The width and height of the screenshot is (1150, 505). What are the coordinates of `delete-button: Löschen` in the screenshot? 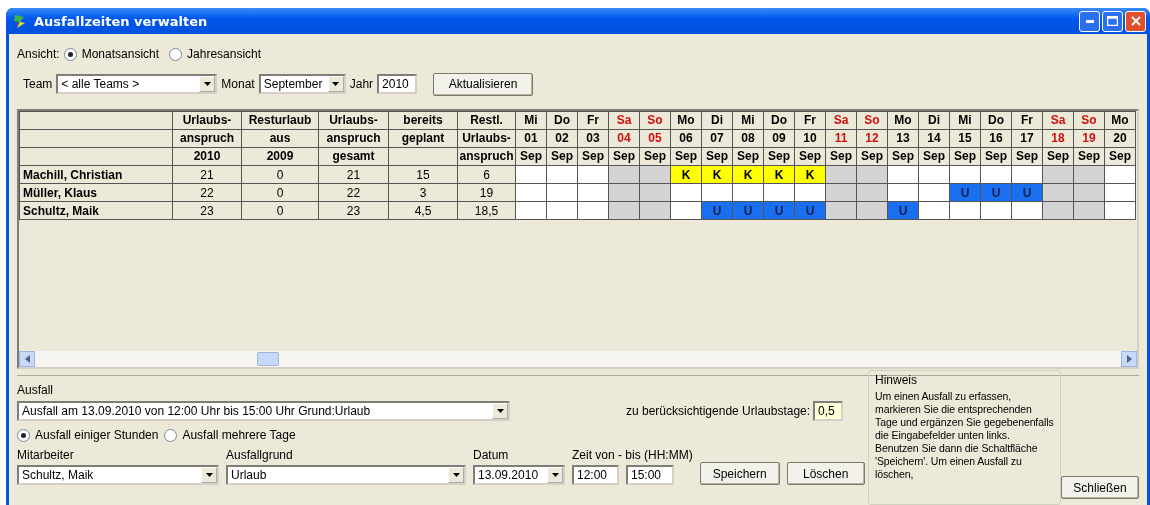 It's located at (825, 473).